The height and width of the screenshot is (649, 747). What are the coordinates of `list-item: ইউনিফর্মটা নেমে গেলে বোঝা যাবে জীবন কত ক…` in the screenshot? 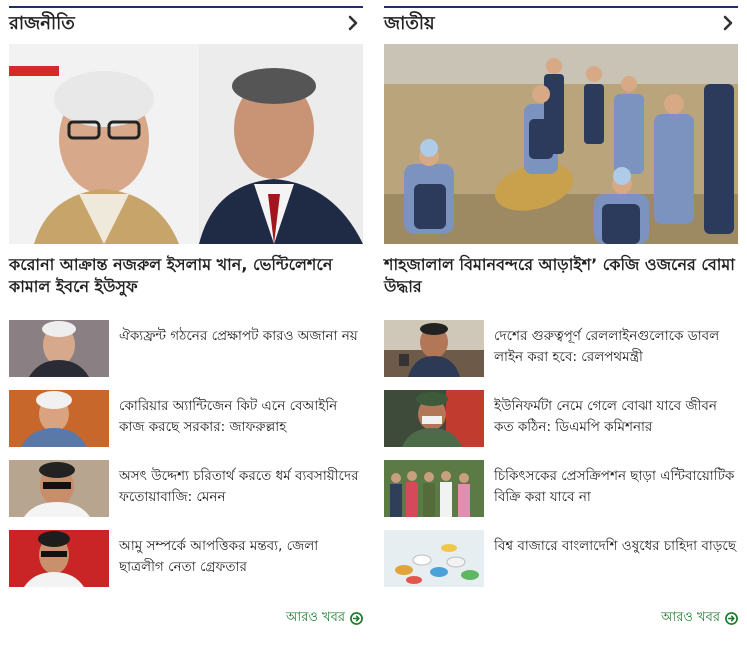 It's located at (561, 419).